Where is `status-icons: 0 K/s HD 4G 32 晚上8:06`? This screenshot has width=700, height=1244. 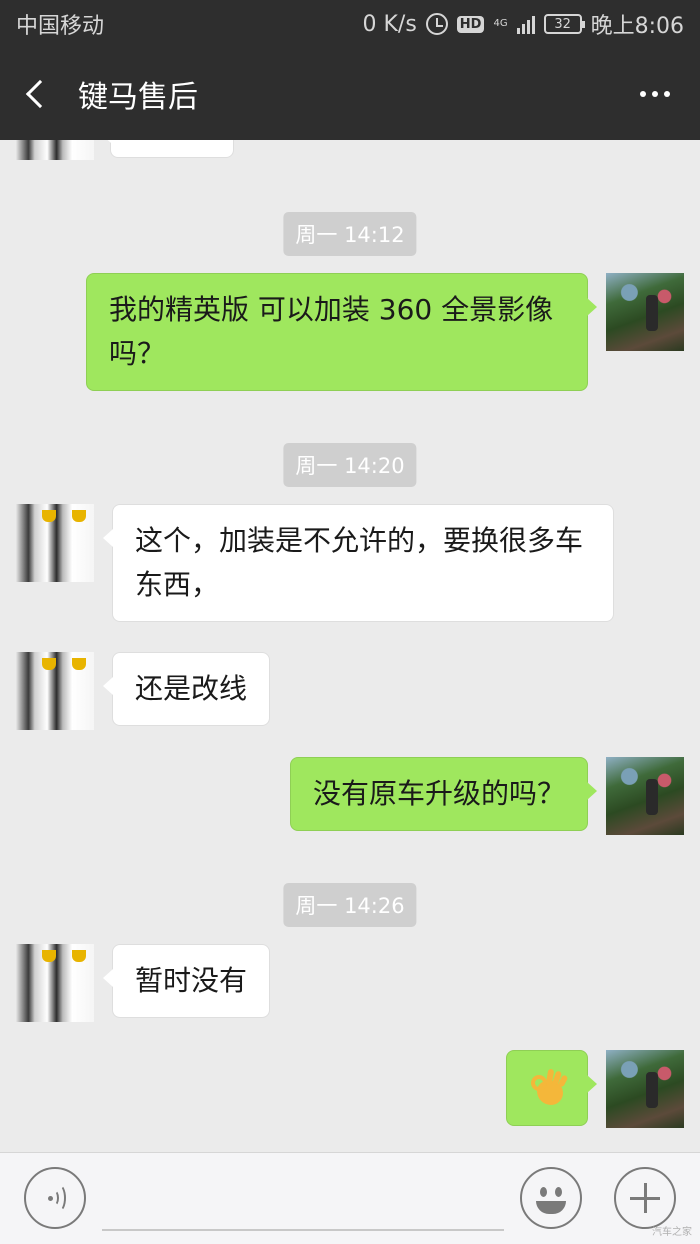 status-icons: 0 K/s HD 4G 32 晚上8:06 is located at coordinates (524, 24).